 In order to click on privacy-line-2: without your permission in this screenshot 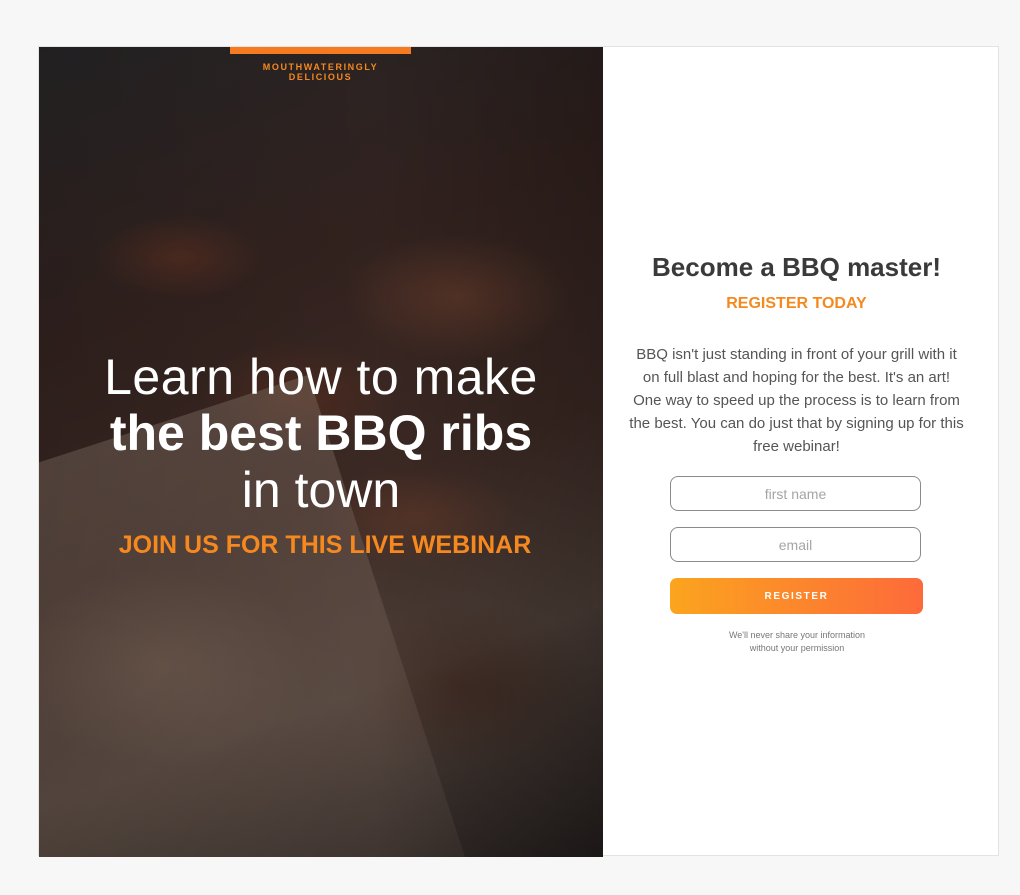, I will do `click(797, 648)`.